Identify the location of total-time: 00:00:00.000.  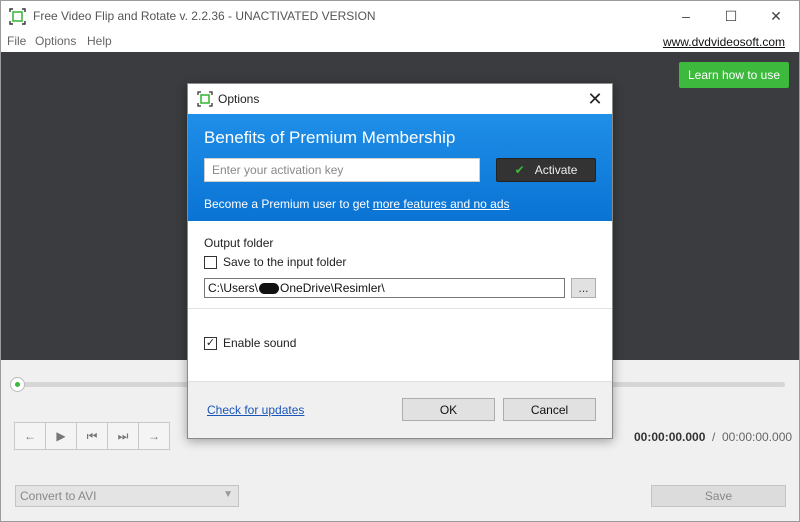
(757, 437).